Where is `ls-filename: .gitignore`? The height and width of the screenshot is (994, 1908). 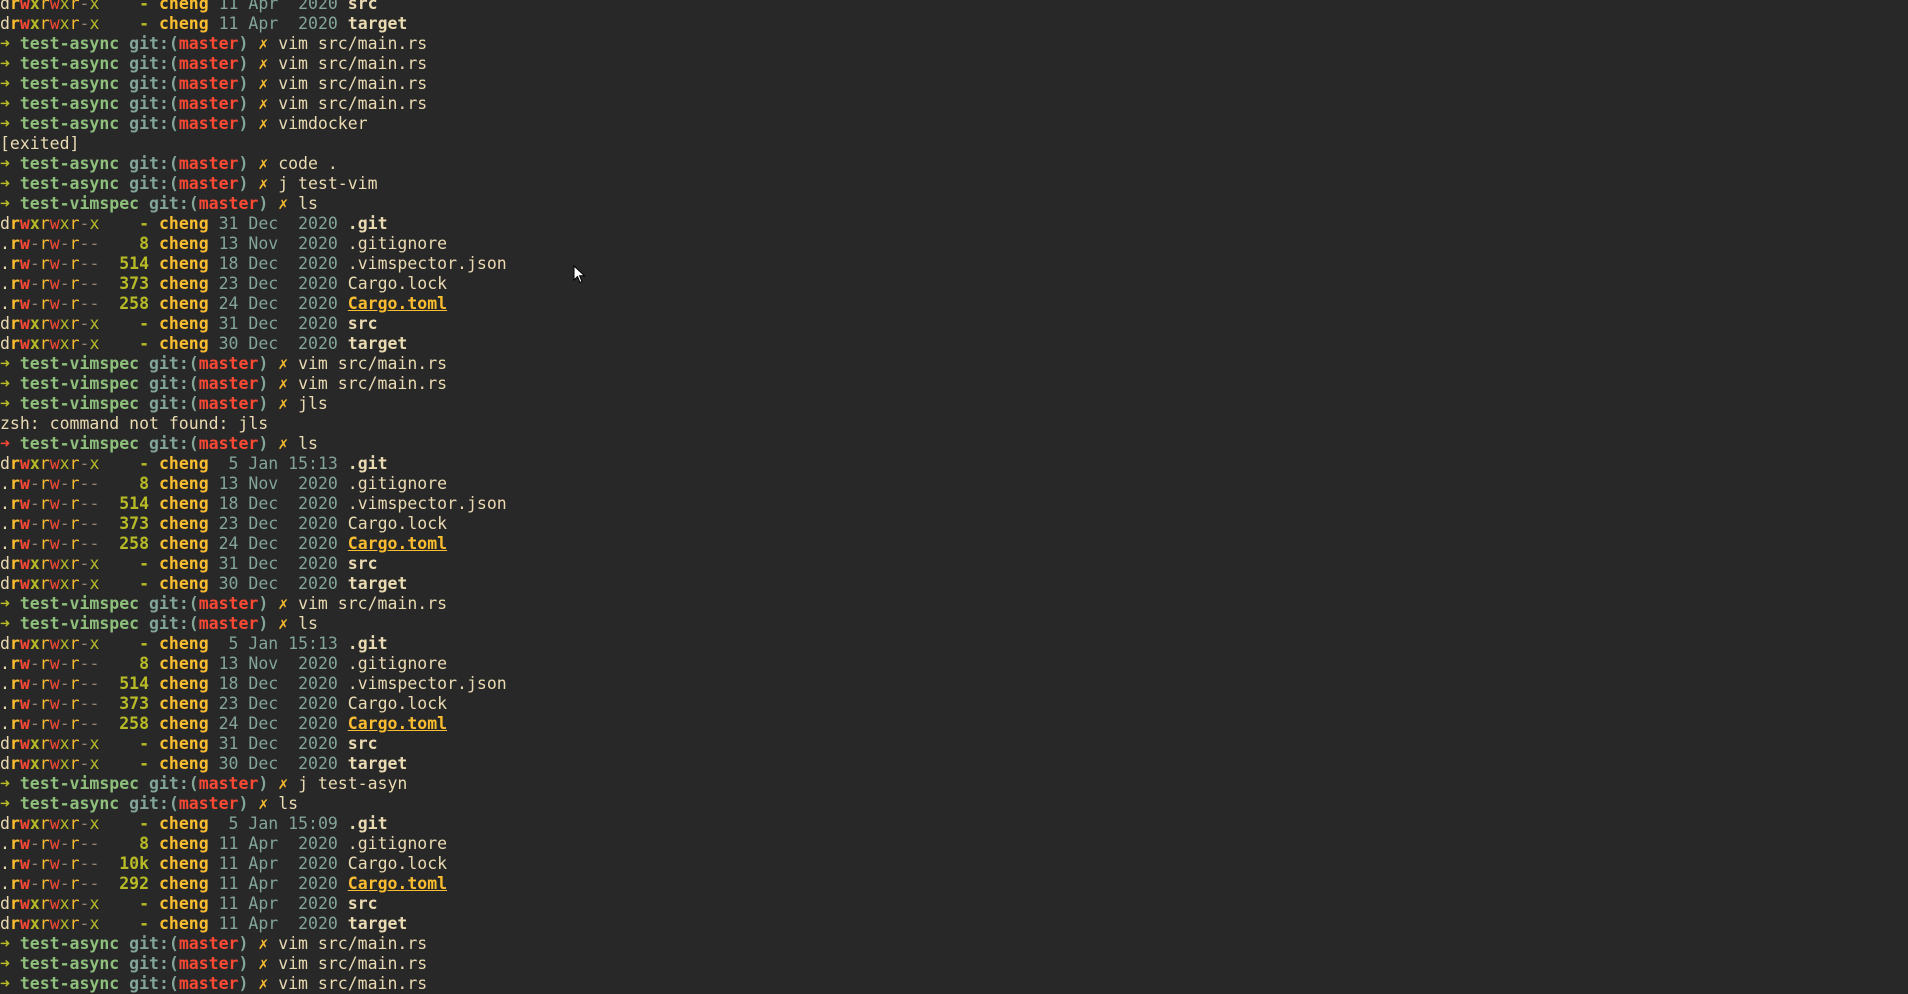
ls-filename: .gitignore is located at coordinates (397, 663).